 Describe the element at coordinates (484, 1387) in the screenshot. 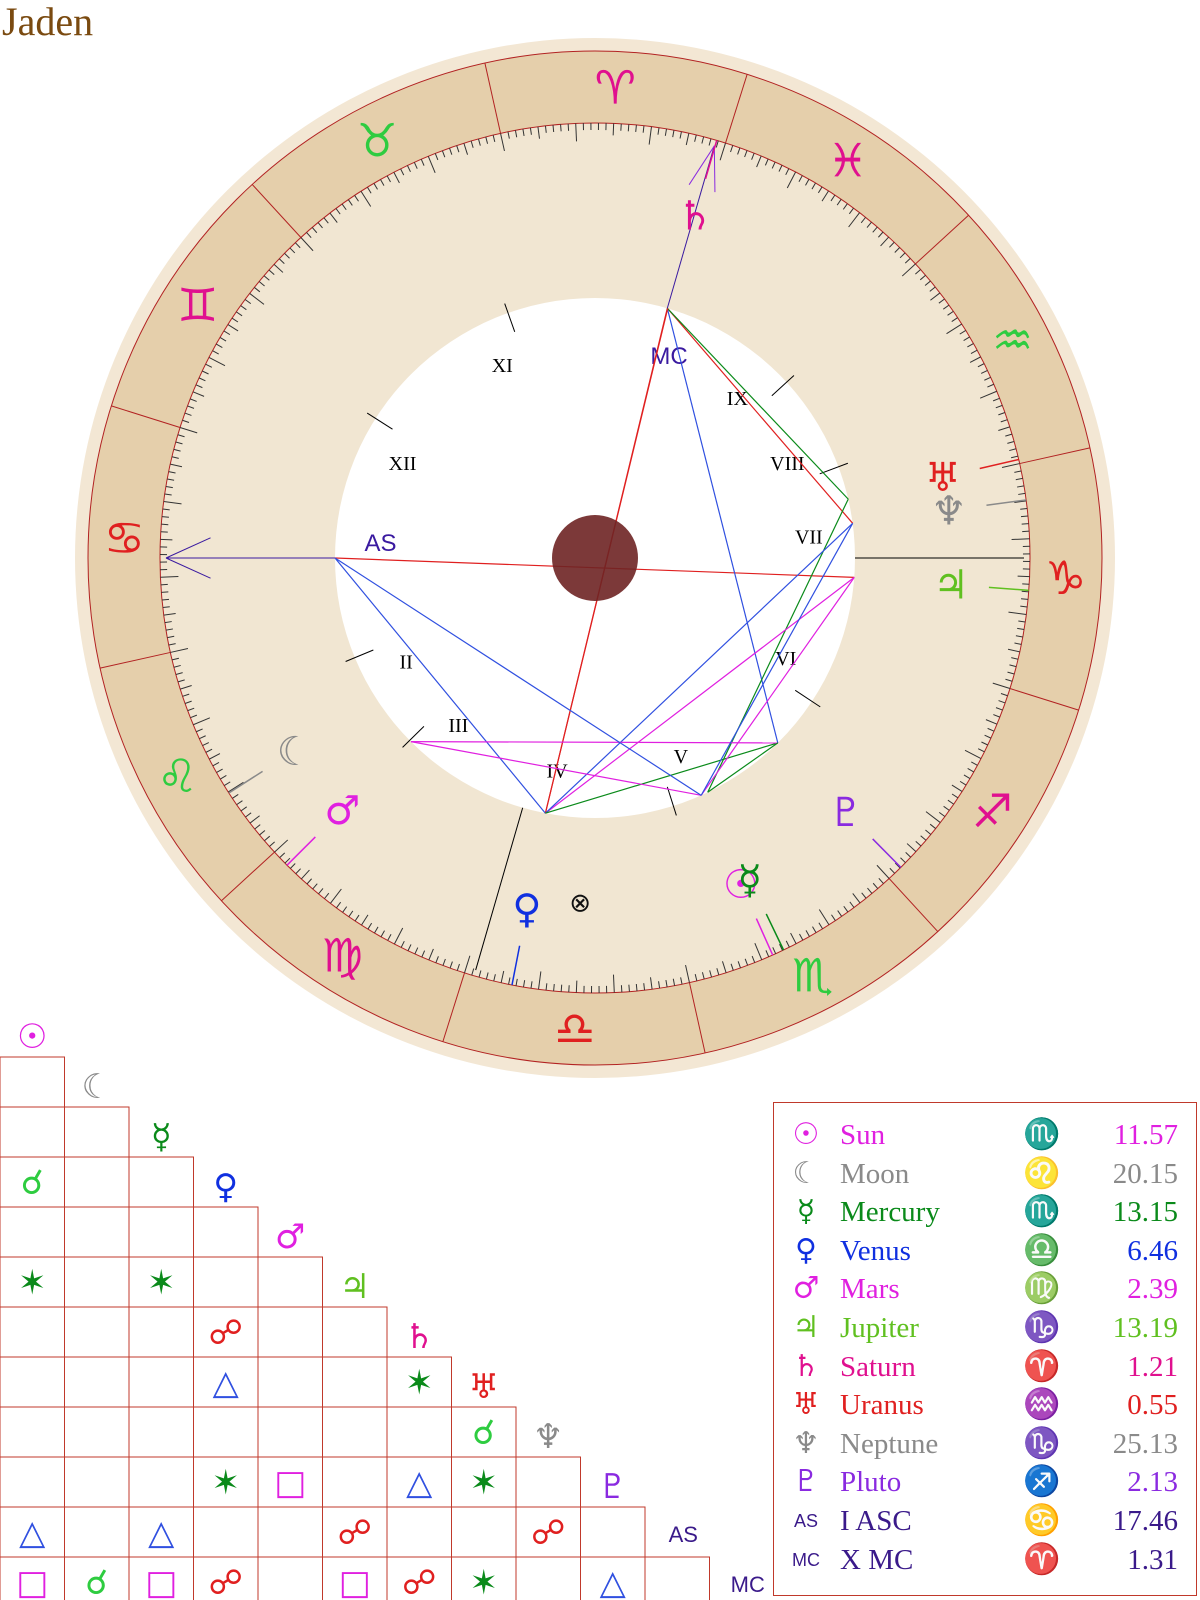

I see `grid-header-glyph: ♅` at that location.